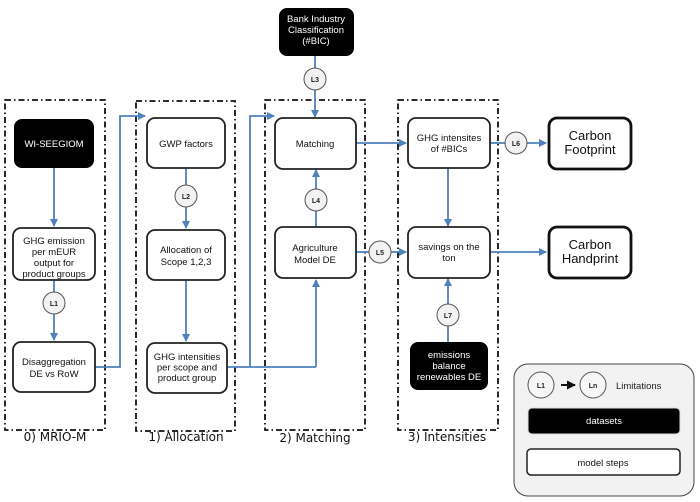 The image size is (700, 502). Describe the element at coordinates (53, 374) in the screenshot. I see `node-disaggregation-line2: DE vs RoW` at that location.